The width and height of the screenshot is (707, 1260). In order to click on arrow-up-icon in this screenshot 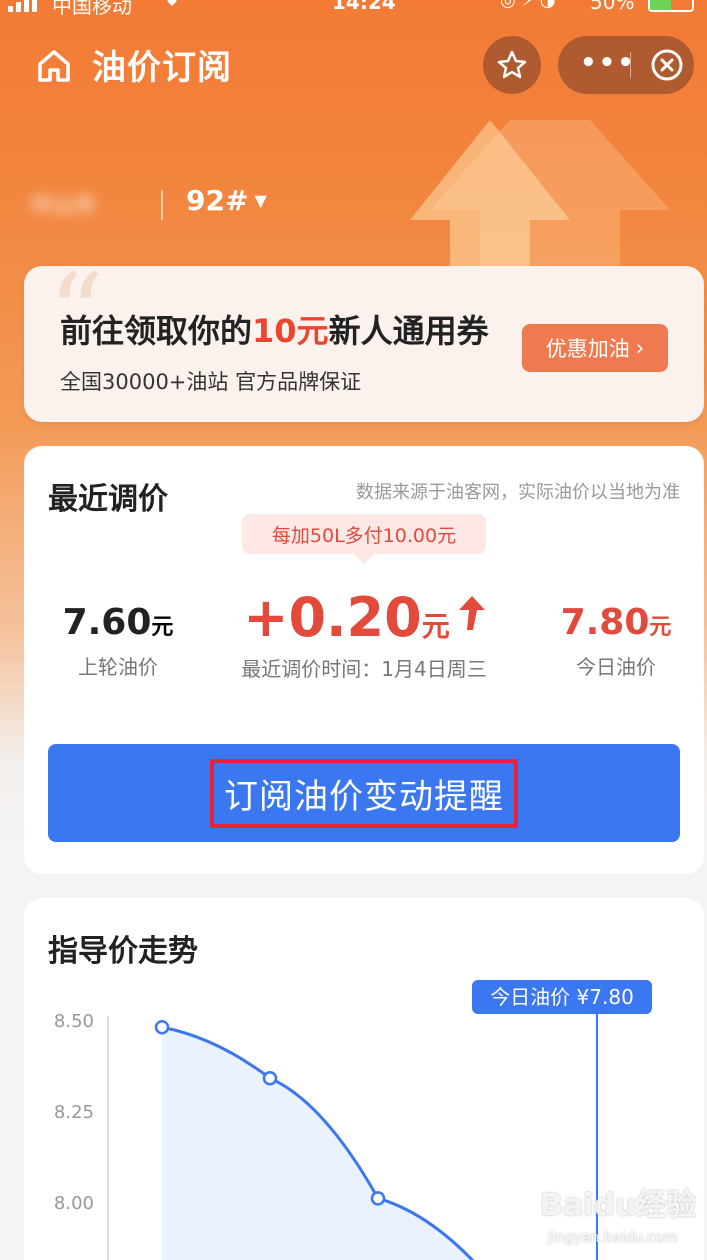, I will do `click(471, 613)`.